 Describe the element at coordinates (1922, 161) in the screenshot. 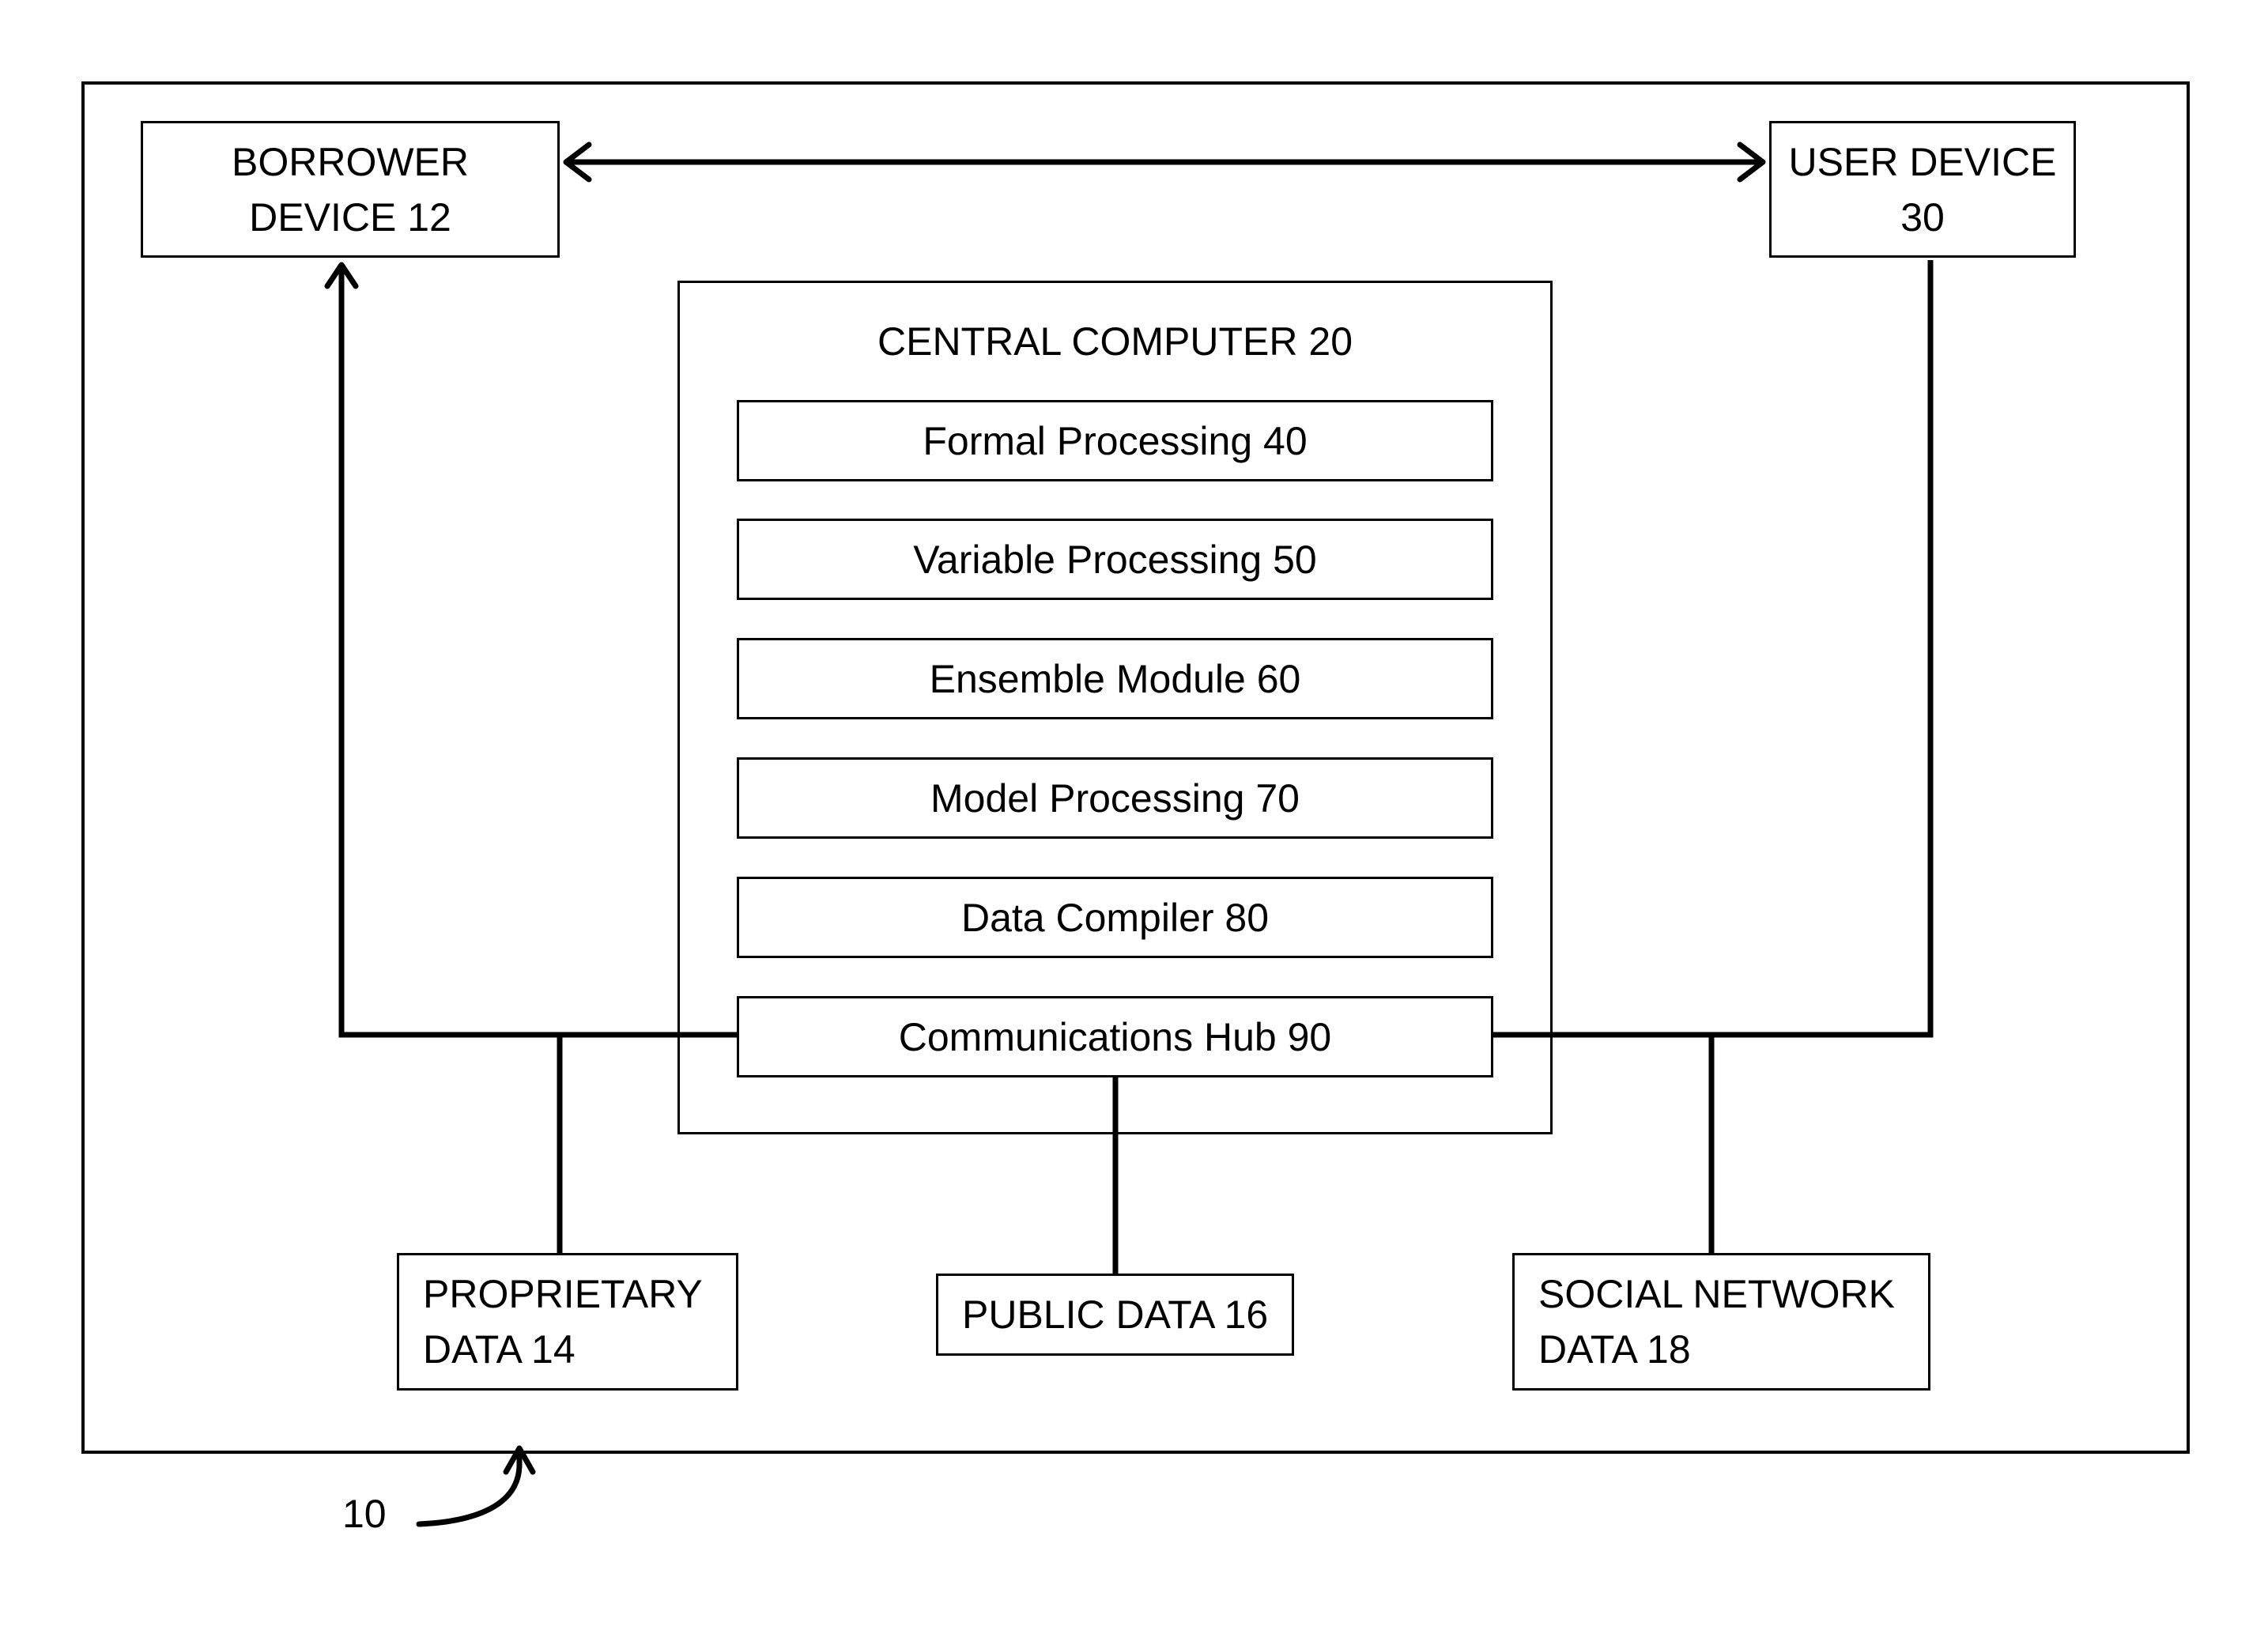

I see `user-device-label-line1: USER DEVICE` at that location.